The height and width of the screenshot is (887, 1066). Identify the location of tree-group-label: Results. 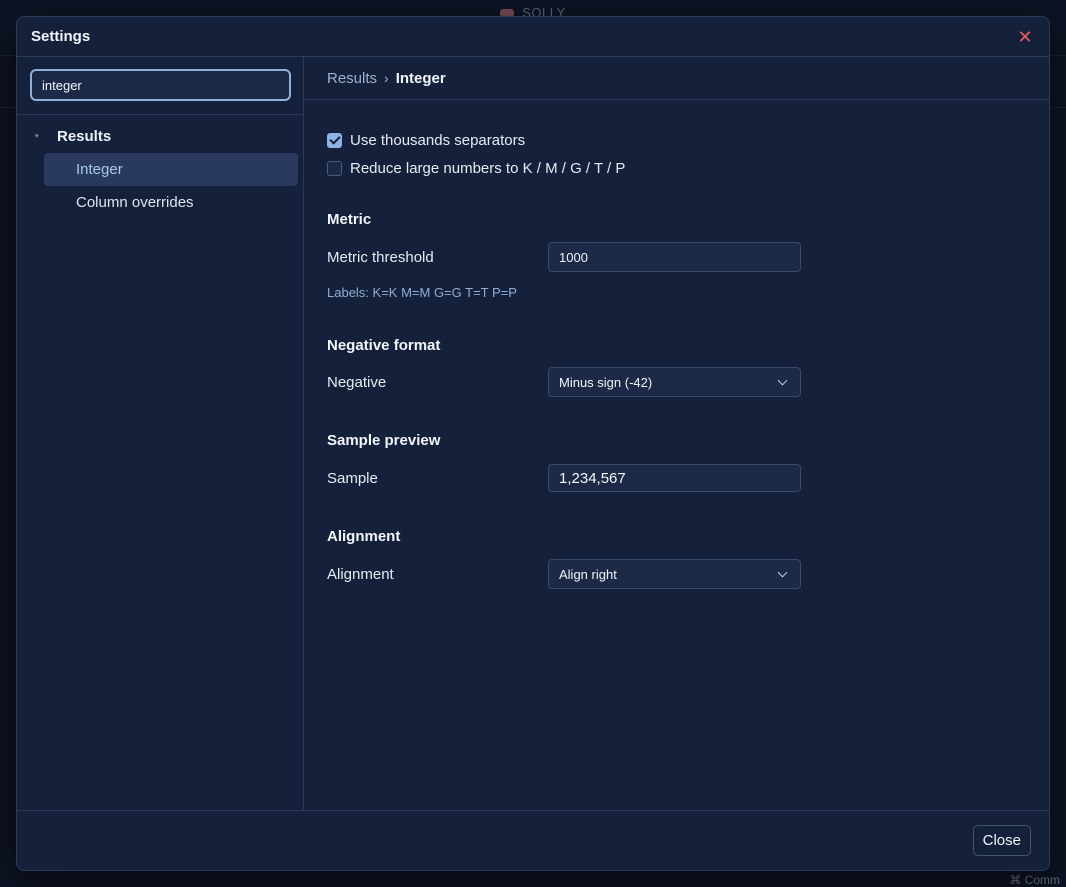
(84, 136).